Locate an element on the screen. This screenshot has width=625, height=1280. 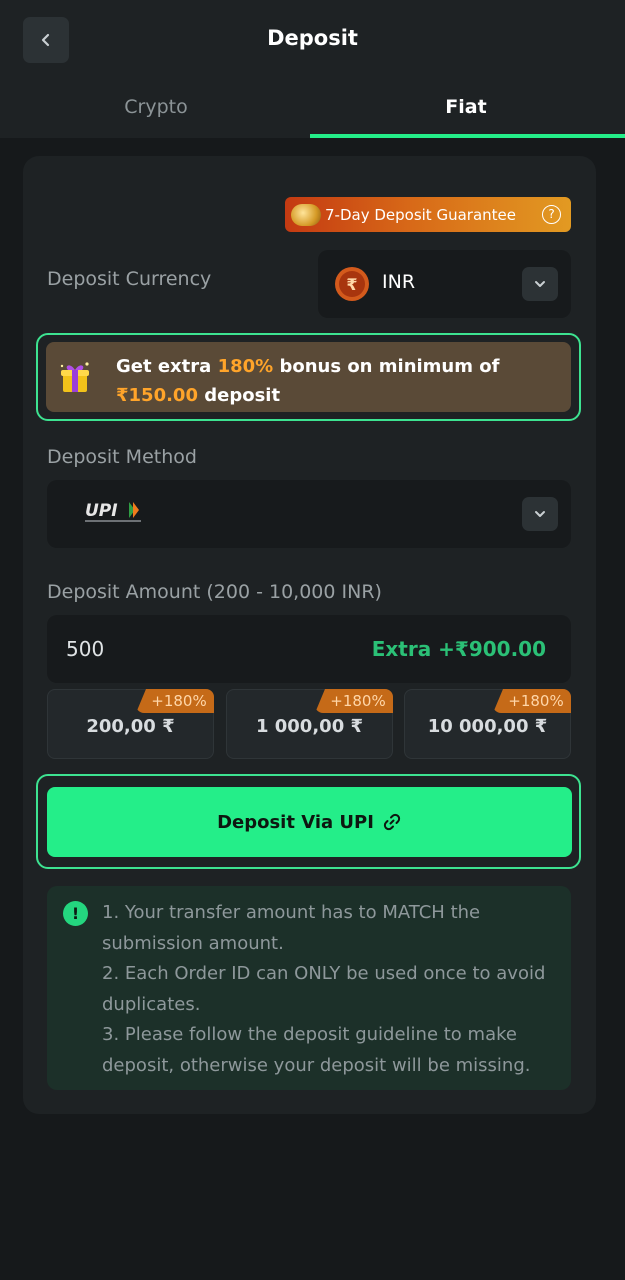
currency-select: ₹ INR is located at coordinates (444, 284).